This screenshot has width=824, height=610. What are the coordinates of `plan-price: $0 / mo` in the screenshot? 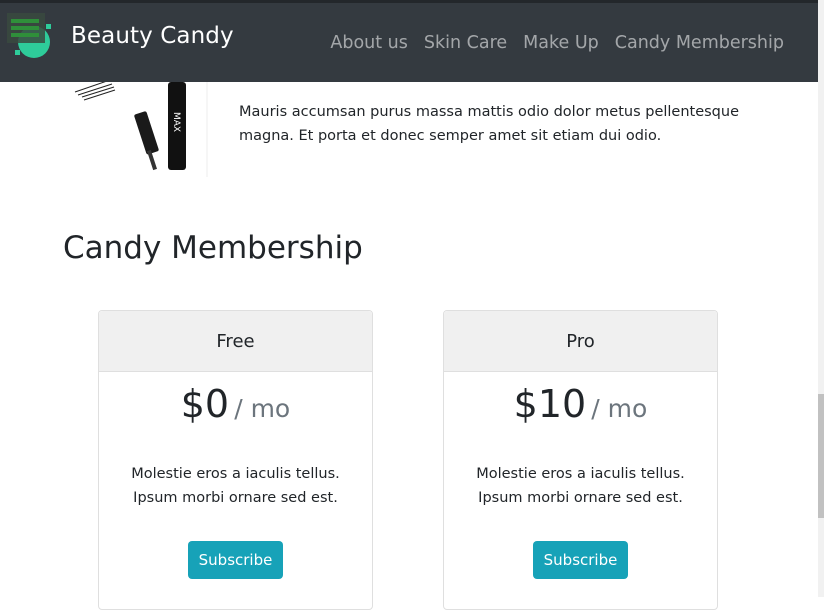 It's located at (235, 407).